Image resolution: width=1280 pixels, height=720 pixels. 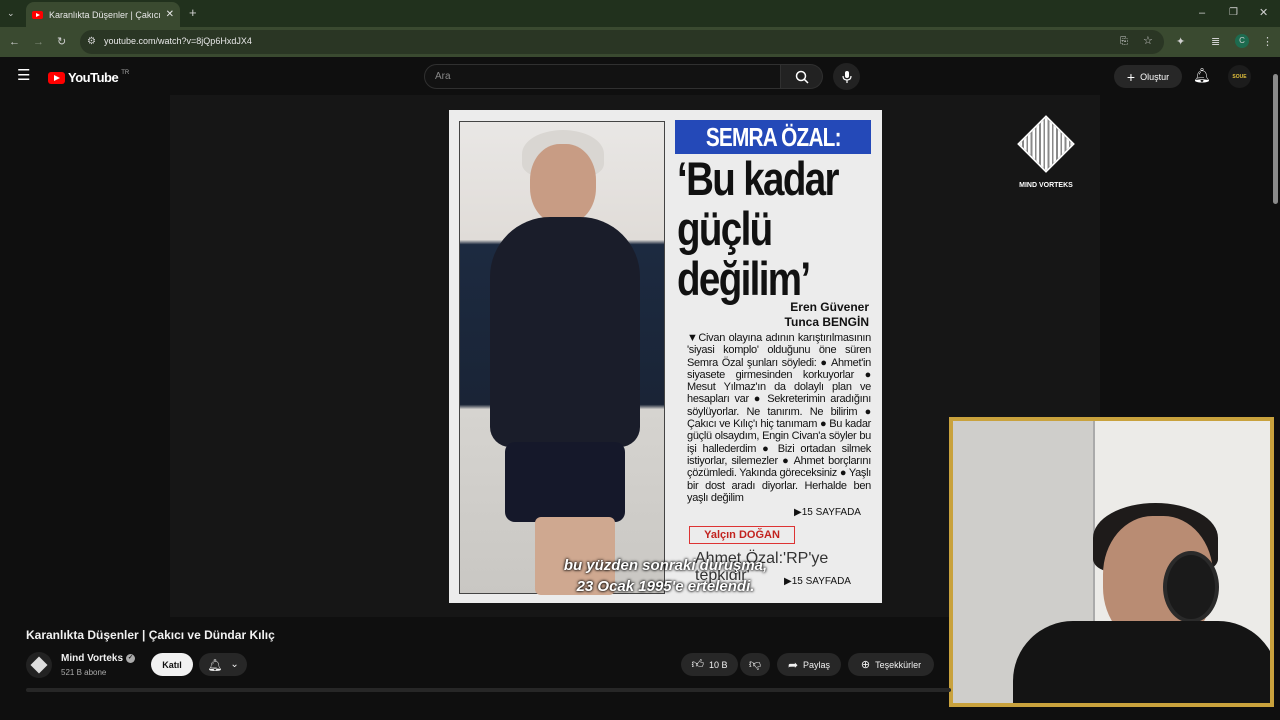 What do you see at coordinates (865, 665) in the screenshot?
I see `thanks-icon: ⊕` at bounding box center [865, 665].